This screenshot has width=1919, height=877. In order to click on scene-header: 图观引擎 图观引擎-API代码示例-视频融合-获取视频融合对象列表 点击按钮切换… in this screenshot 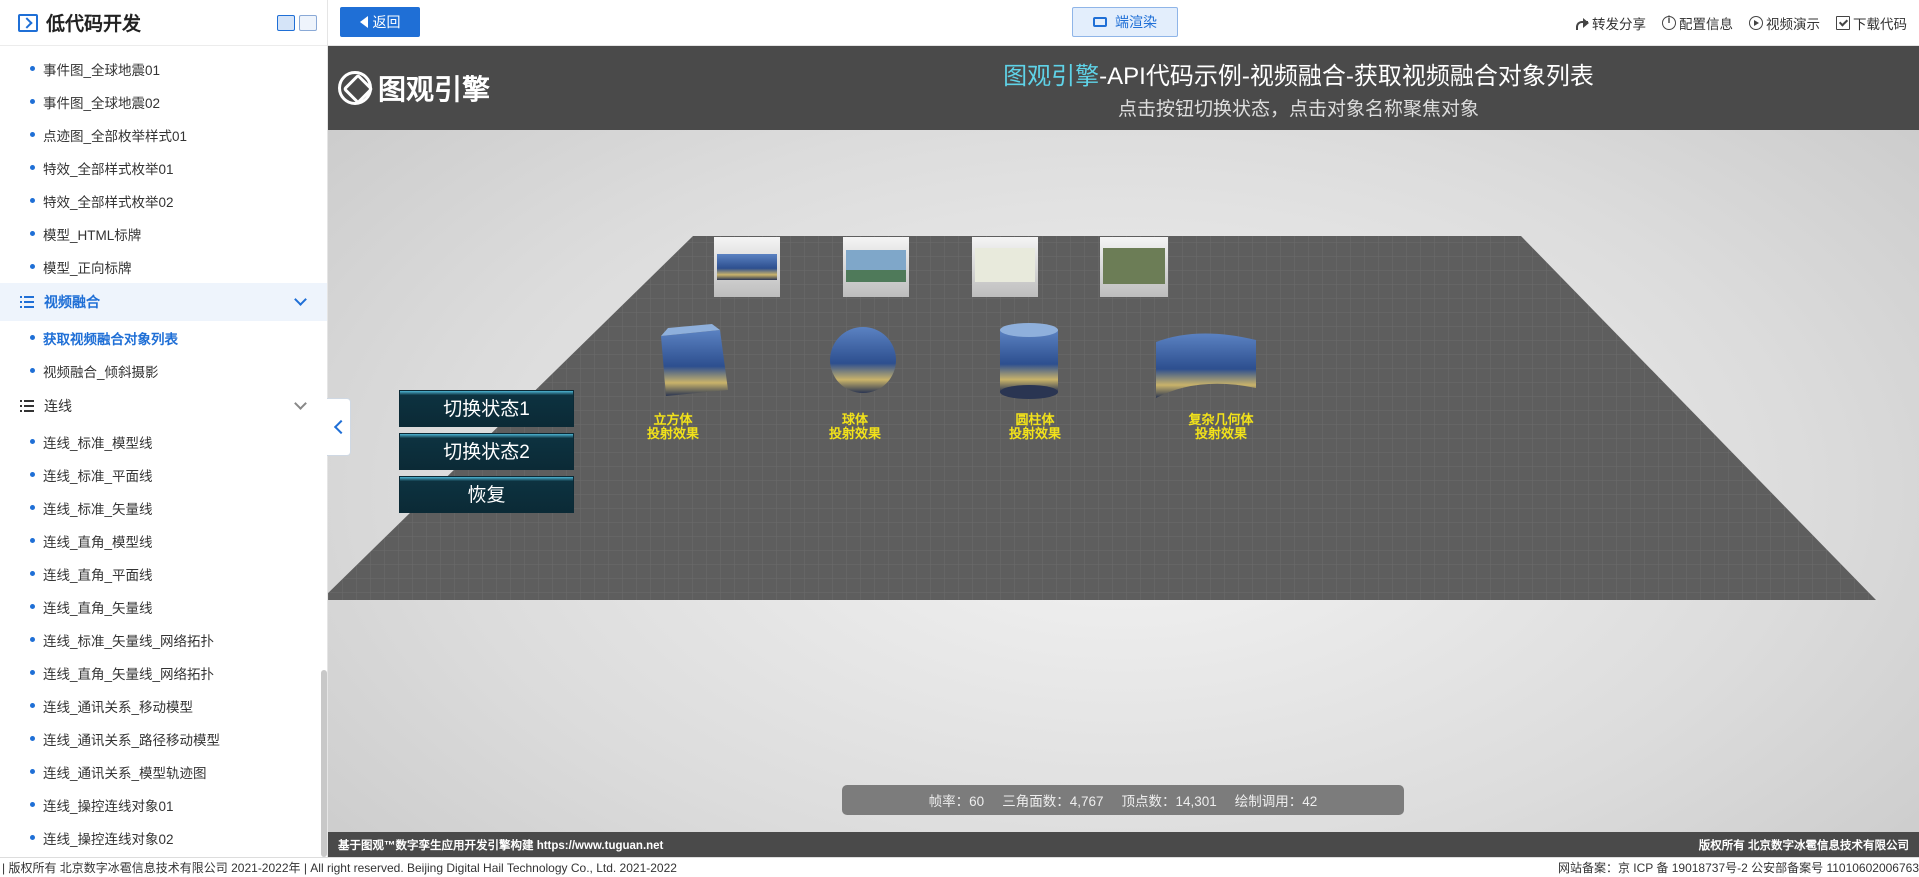, I will do `click(1123, 88)`.